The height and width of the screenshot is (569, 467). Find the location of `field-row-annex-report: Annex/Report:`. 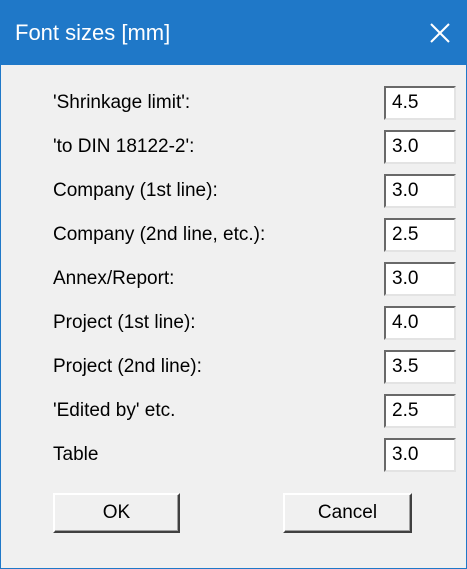

field-row-annex-report: Annex/Report: is located at coordinates (233, 279).